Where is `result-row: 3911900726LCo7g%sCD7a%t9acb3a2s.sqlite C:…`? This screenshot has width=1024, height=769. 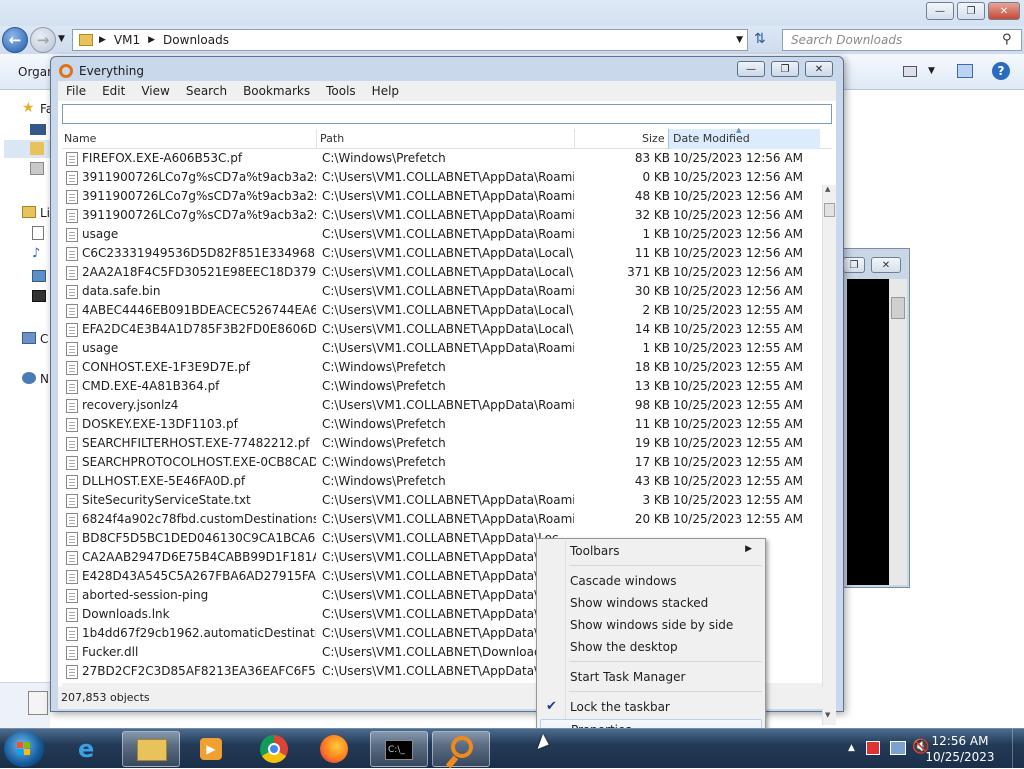 result-row: 3911900726LCo7g%sCD7a%t9acb3a2s.sqlite C:… is located at coordinates (442, 196).